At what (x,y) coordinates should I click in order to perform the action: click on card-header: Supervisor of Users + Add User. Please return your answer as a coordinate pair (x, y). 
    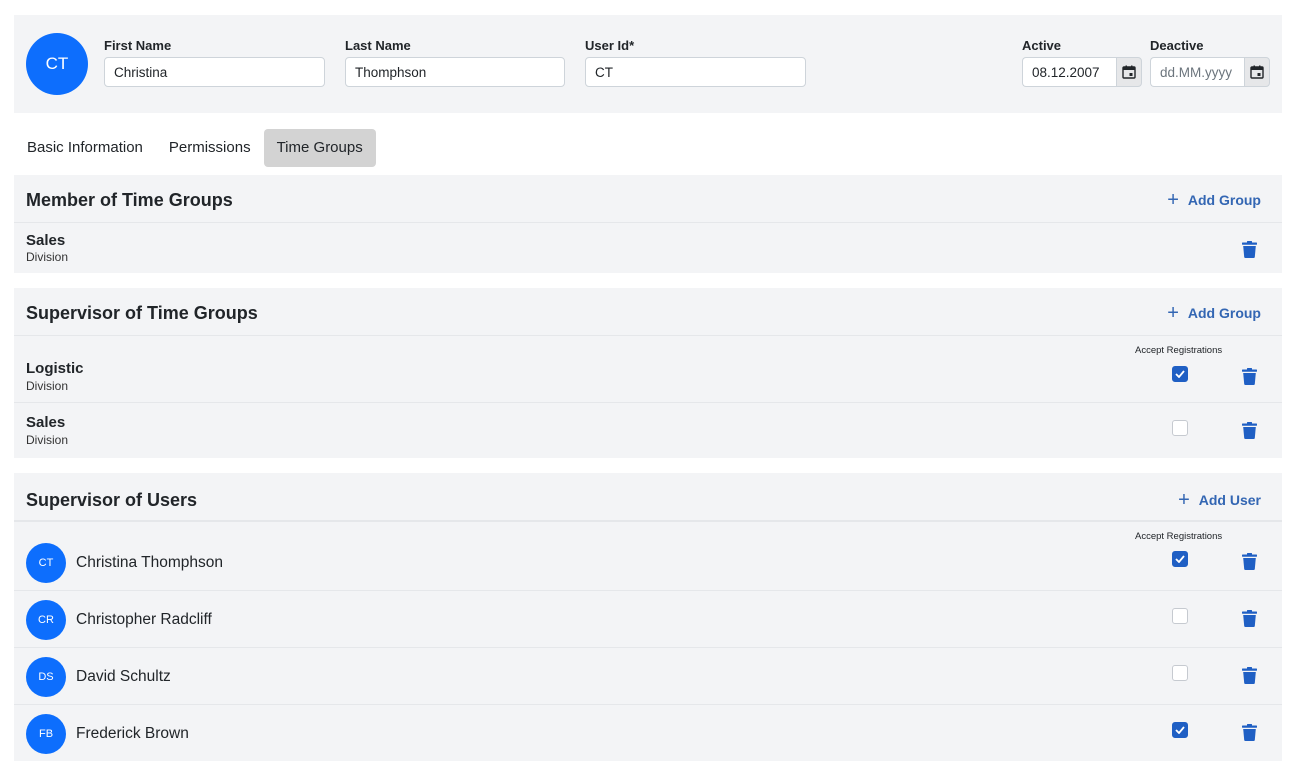
    Looking at the image, I should click on (648, 497).